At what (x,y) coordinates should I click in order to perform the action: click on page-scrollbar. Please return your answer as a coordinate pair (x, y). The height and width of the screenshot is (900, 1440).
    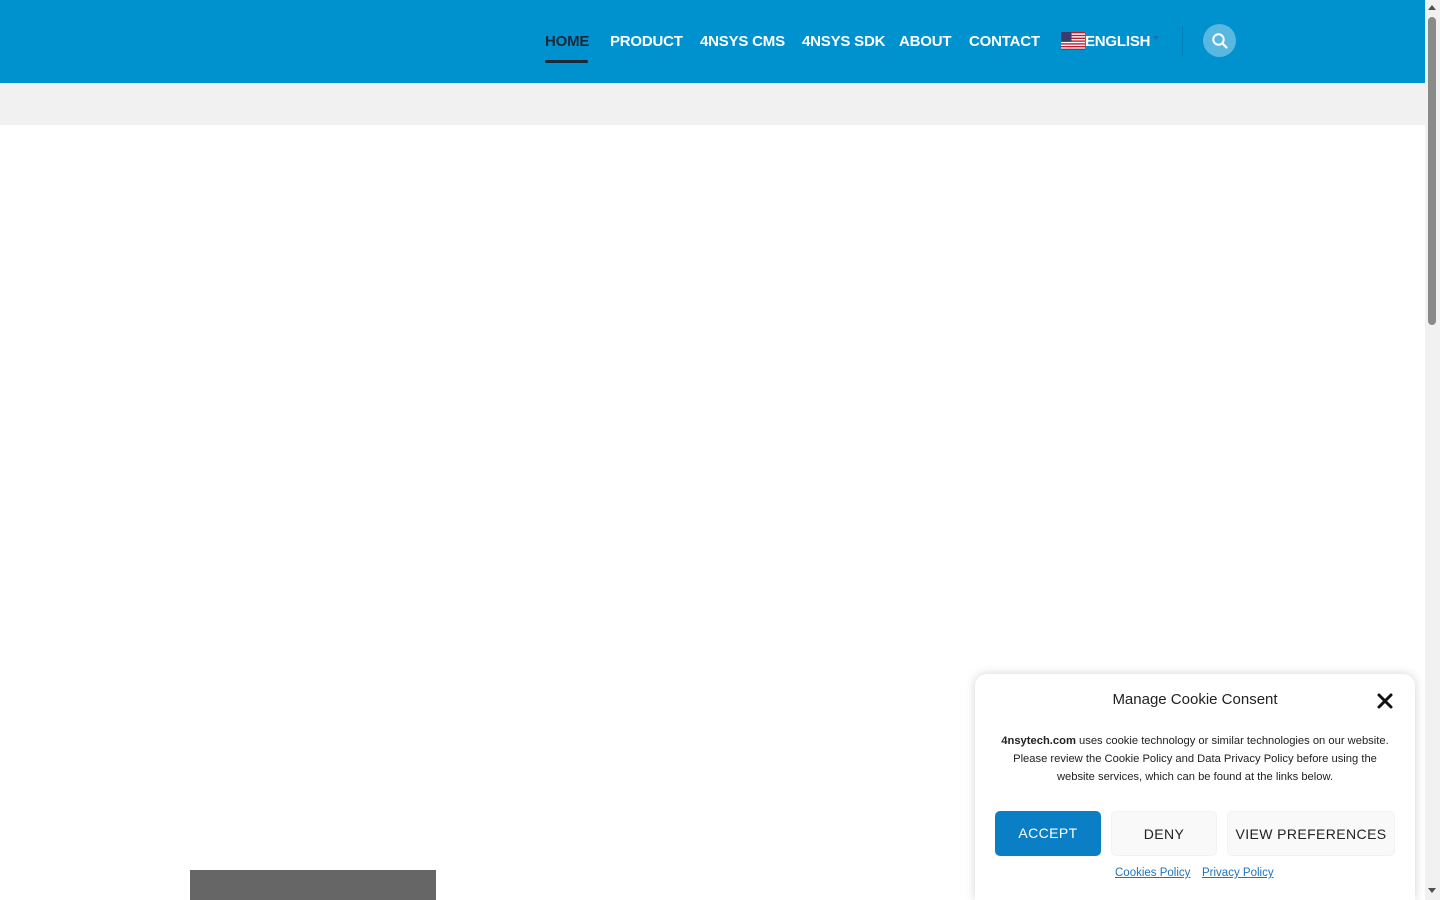
    Looking at the image, I should click on (1432, 450).